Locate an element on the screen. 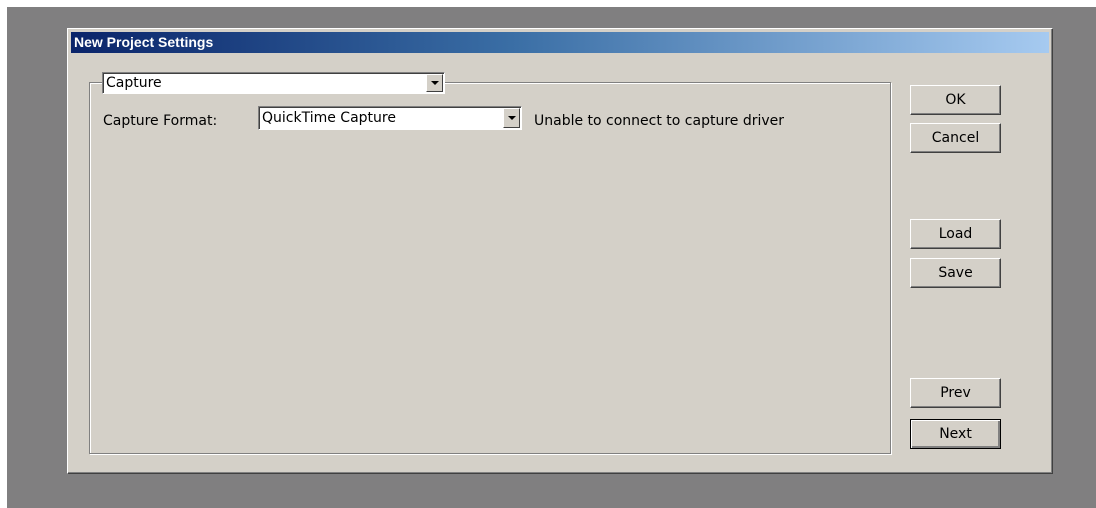 This screenshot has height=508, width=1096. next-button: Next is located at coordinates (955, 434).